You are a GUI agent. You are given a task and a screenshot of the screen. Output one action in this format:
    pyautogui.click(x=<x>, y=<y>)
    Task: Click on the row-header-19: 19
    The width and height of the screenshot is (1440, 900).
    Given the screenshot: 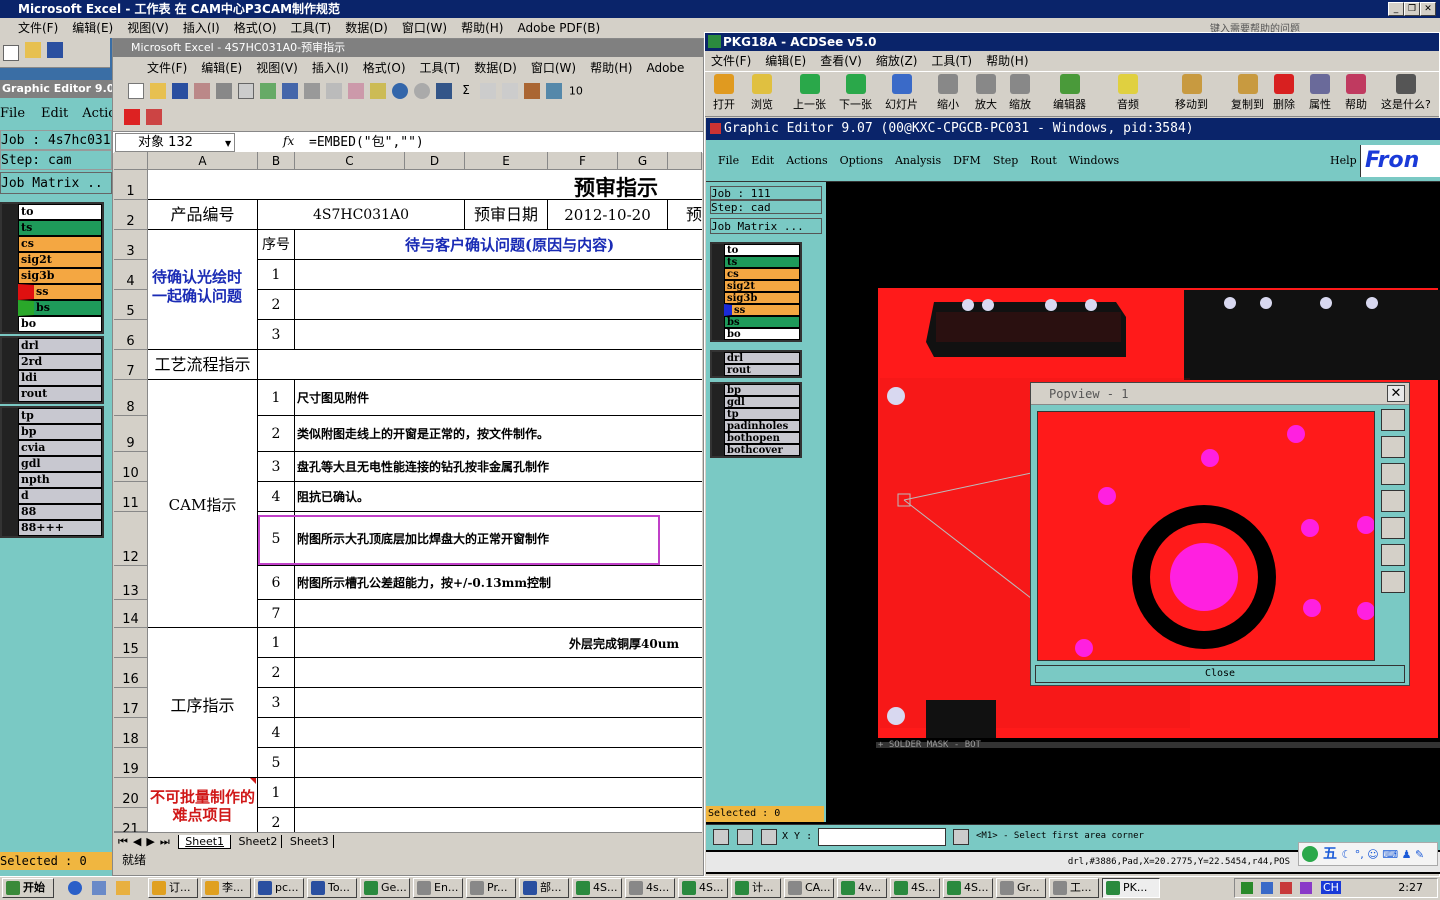 What is the action you would take?
    pyautogui.click(x=131, y=763)
    